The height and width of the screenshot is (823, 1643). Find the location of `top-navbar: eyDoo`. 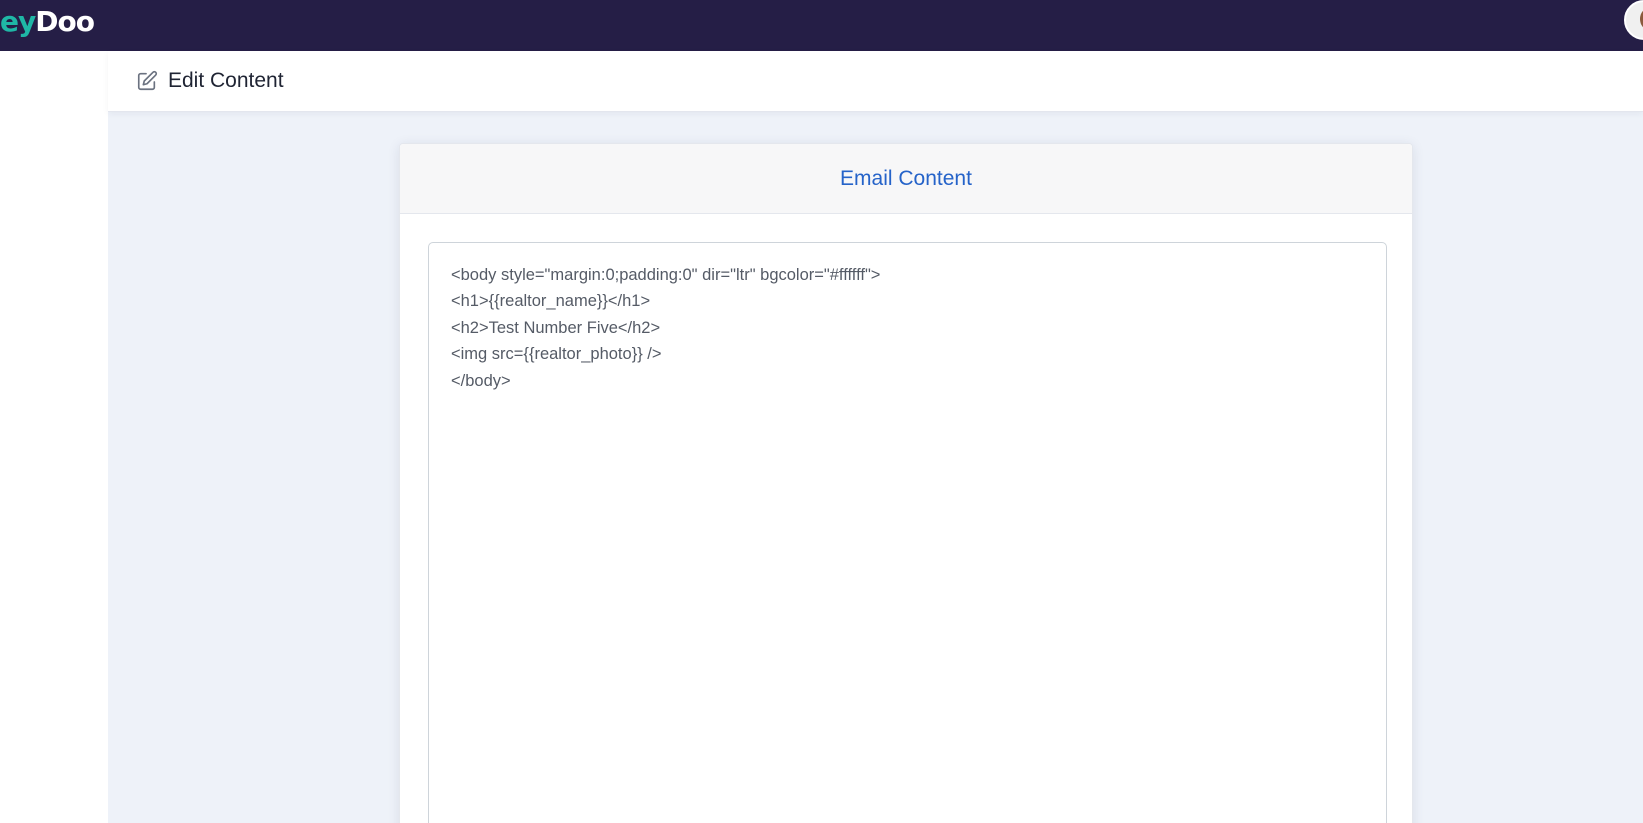

top-navbar: eyDoo is located at coordinates (821, 25).